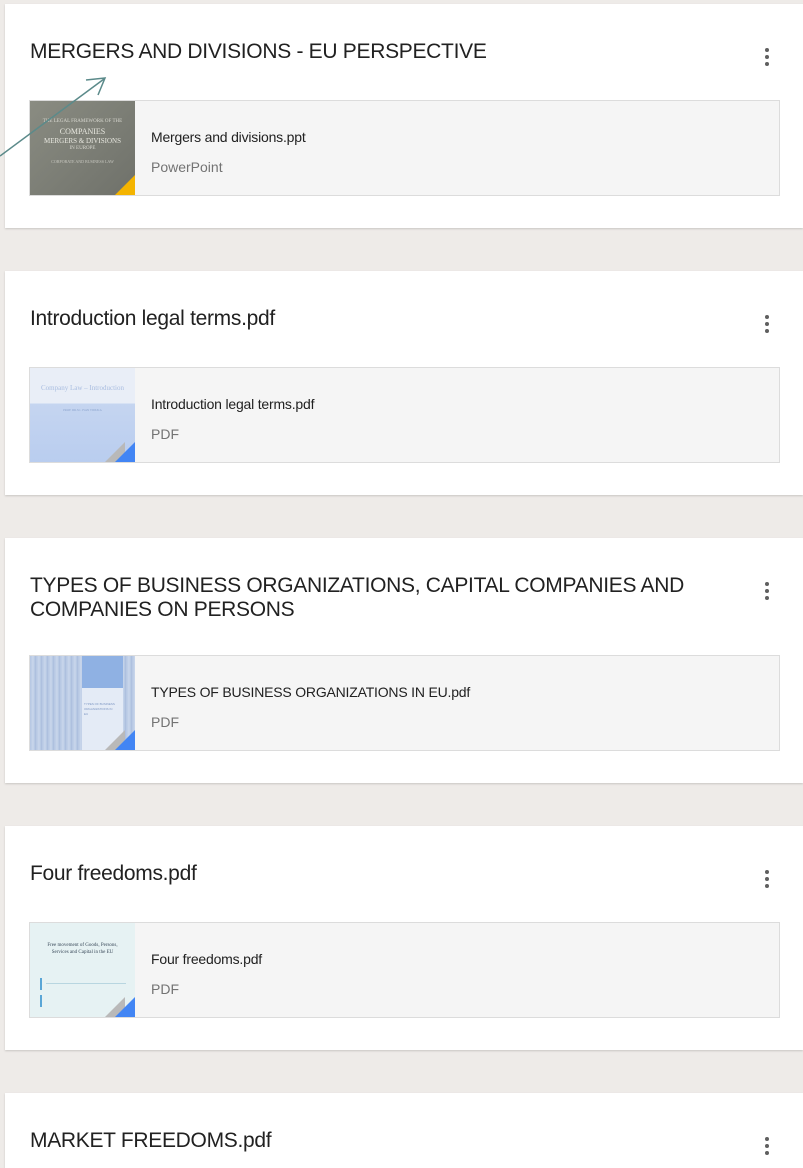 This screenshot has width=803, height=1168. What do you see at coordinates (125, 185) in the screenshot?
I see `powerpoint-file-icon` at bounding box center [125, 185].